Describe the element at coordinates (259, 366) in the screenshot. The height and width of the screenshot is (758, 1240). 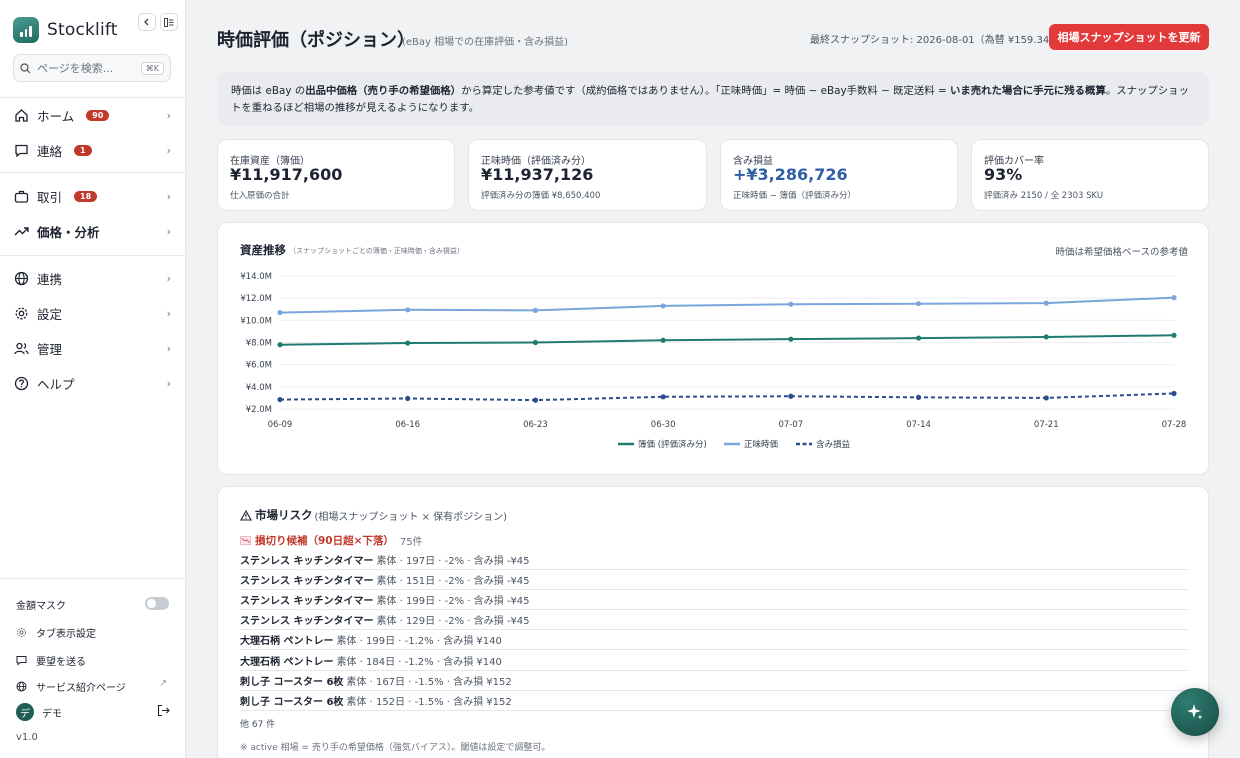
I see `y-tick-label: ¥6.0M` at that location.